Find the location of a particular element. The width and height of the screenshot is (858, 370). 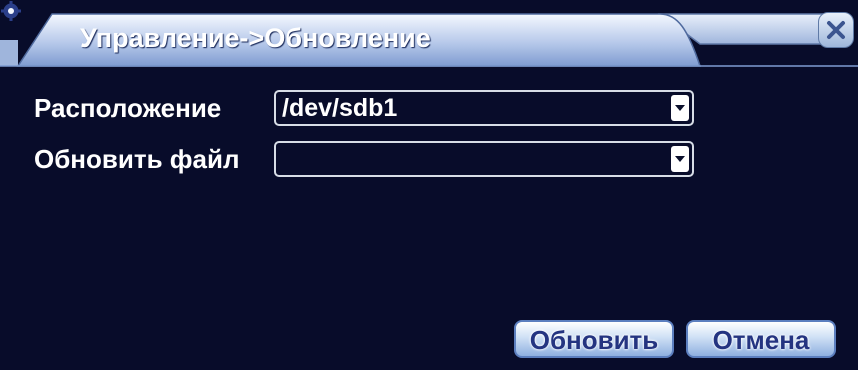

update-file-dropdown-button is located at coordinates (680, 159).